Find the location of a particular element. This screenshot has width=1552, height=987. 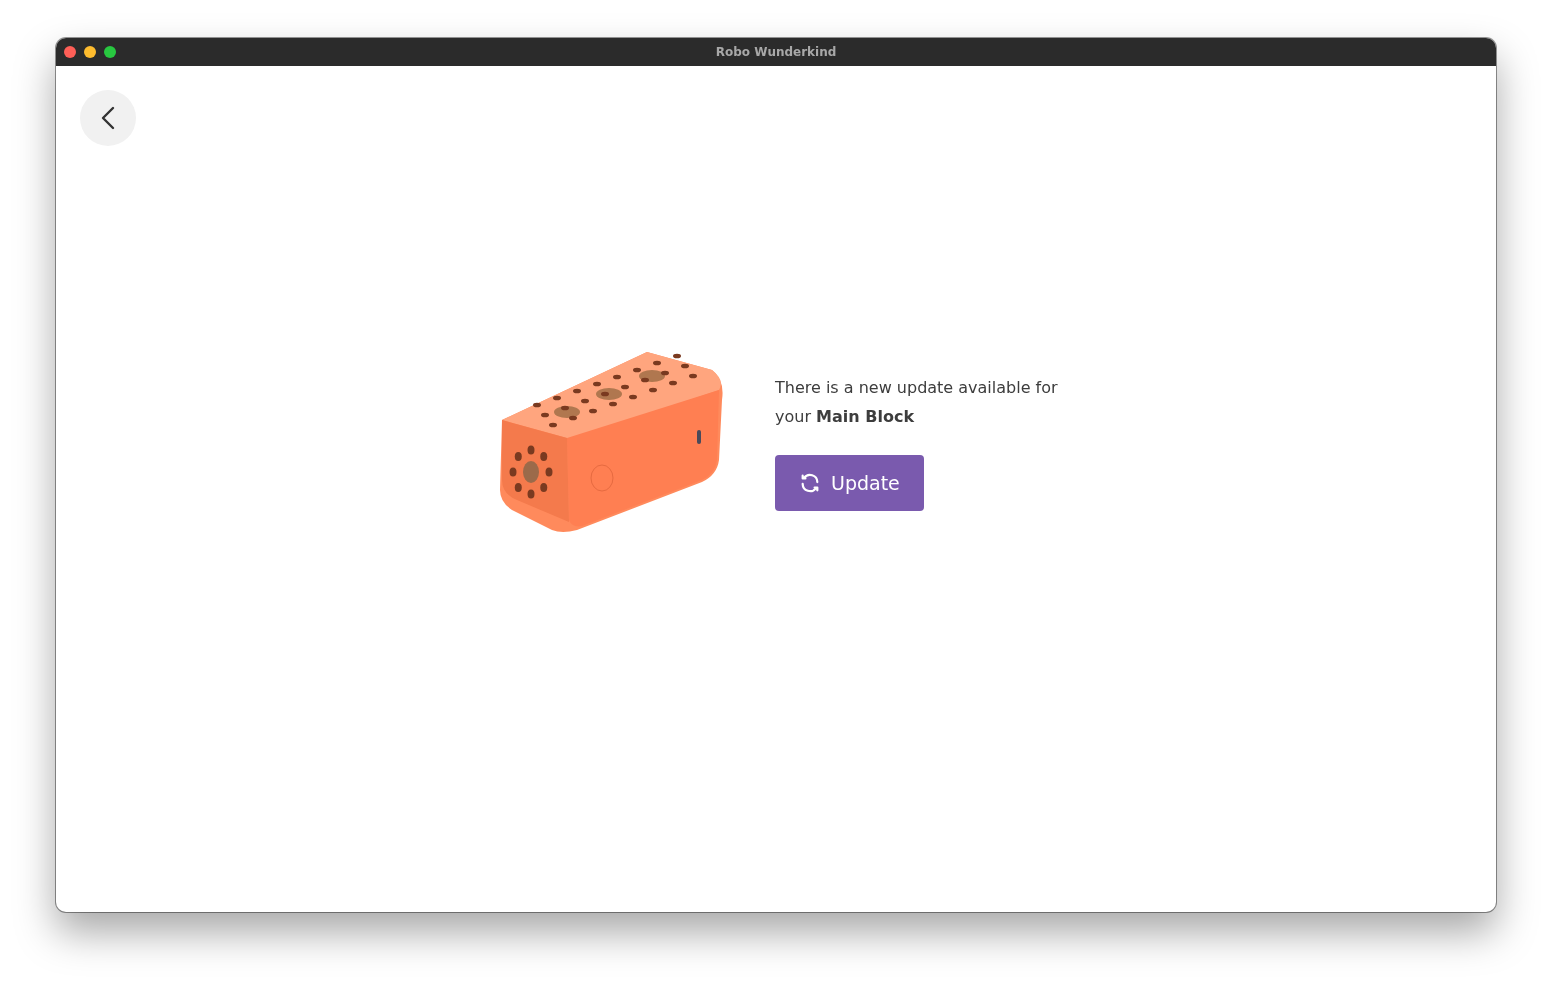

refresh-icon is located at coordinates (810, 483).